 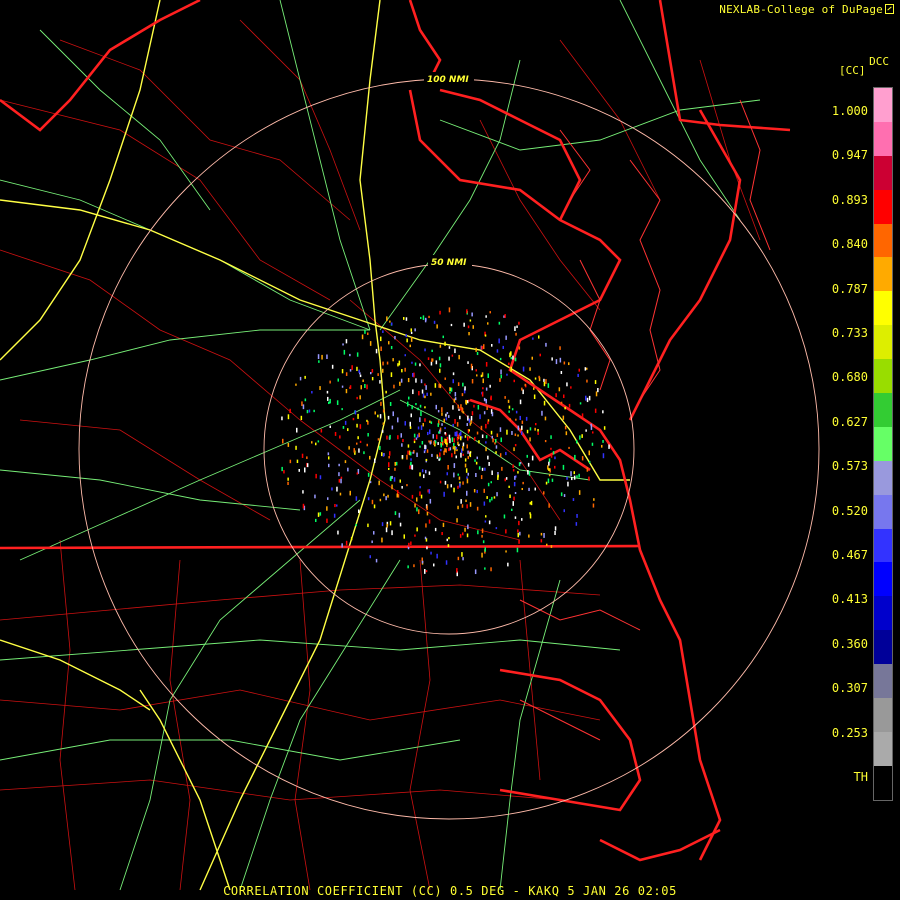 What do you see at coordinates (801, 9) in the screenshot?
I see `source-credit-text: NEXLAB-College of DuPage` at bounding box center [801, 9].